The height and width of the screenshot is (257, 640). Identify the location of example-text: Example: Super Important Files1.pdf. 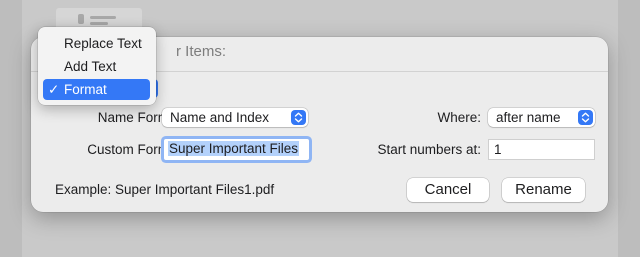
(165, 189).